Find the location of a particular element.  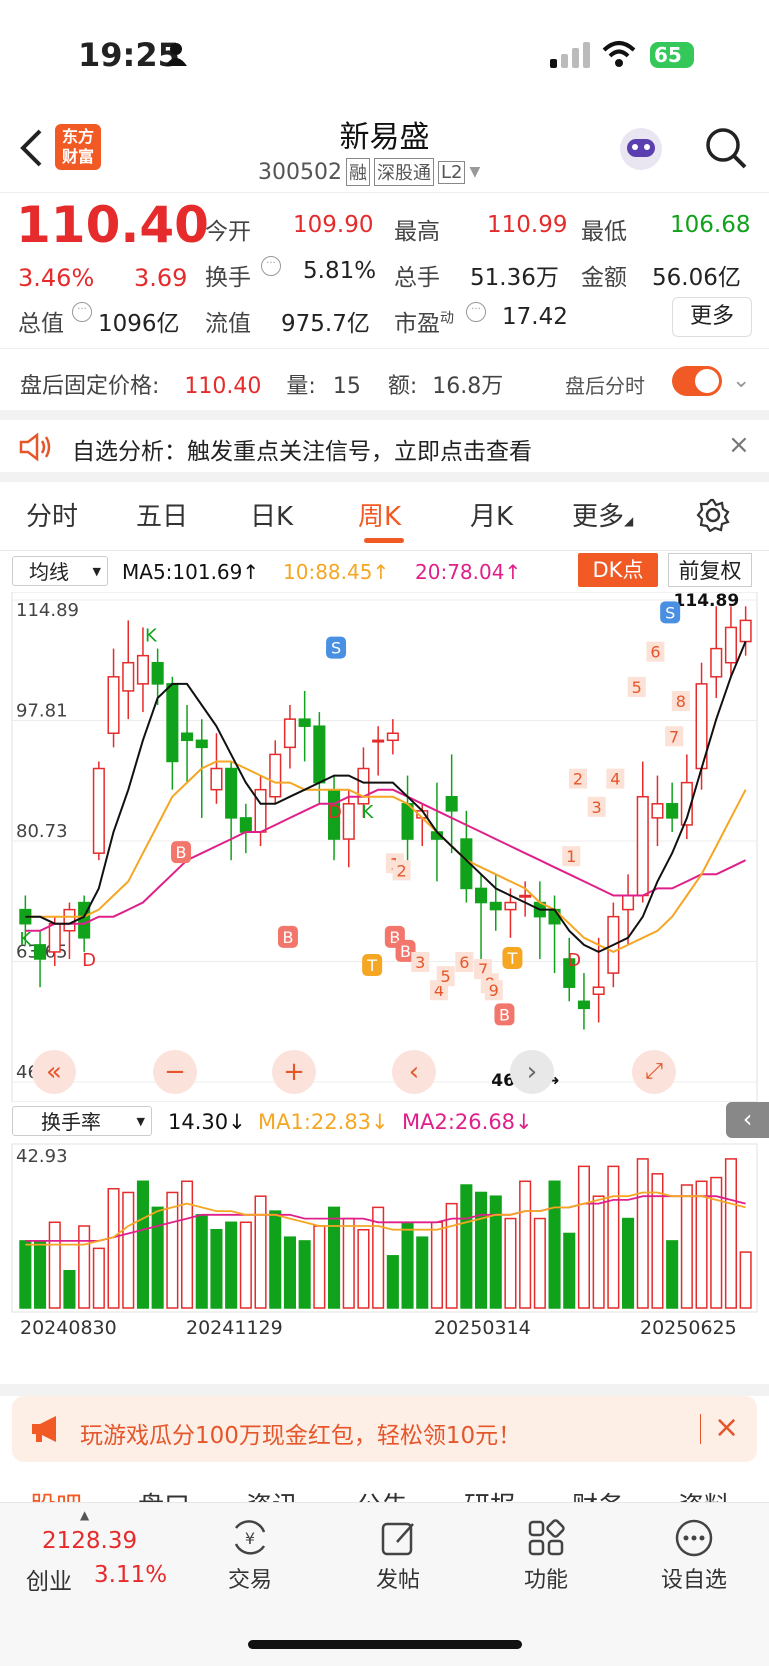

volume-value: 51.36万 is located at coordinates (514, 278).